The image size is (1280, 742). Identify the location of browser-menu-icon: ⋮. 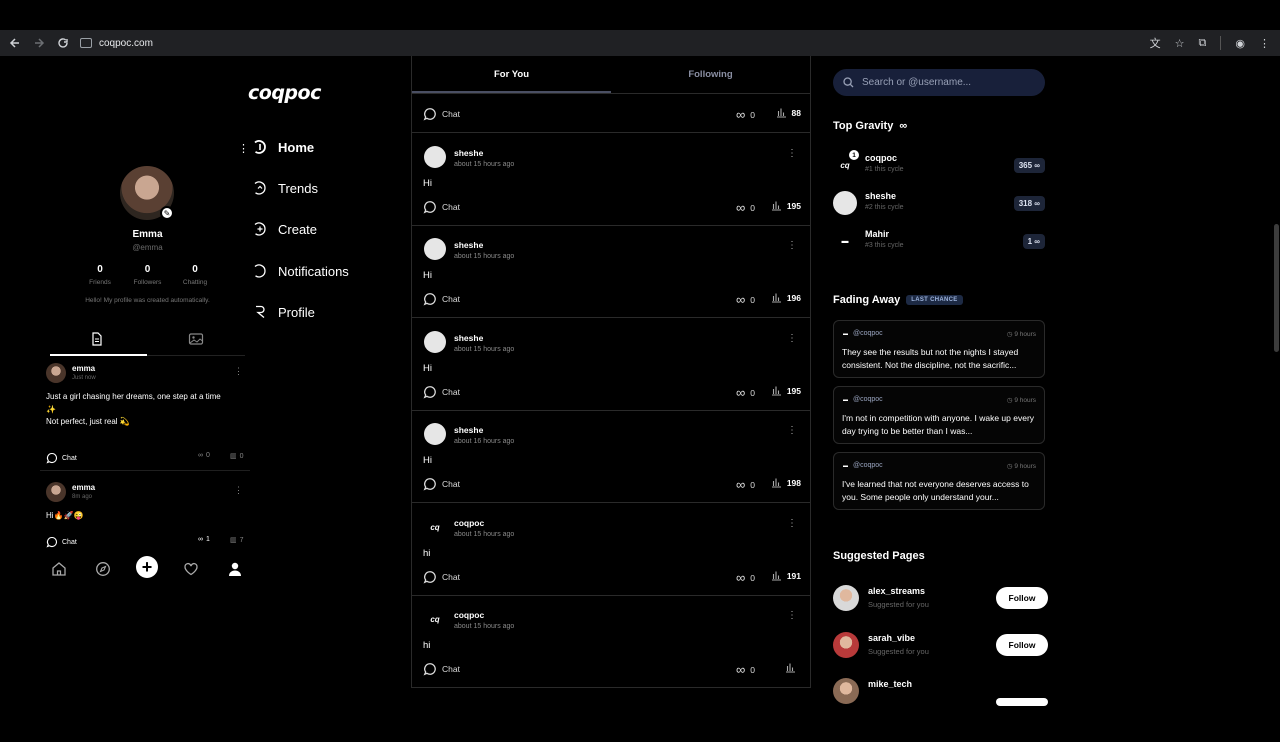
(1264, 43).